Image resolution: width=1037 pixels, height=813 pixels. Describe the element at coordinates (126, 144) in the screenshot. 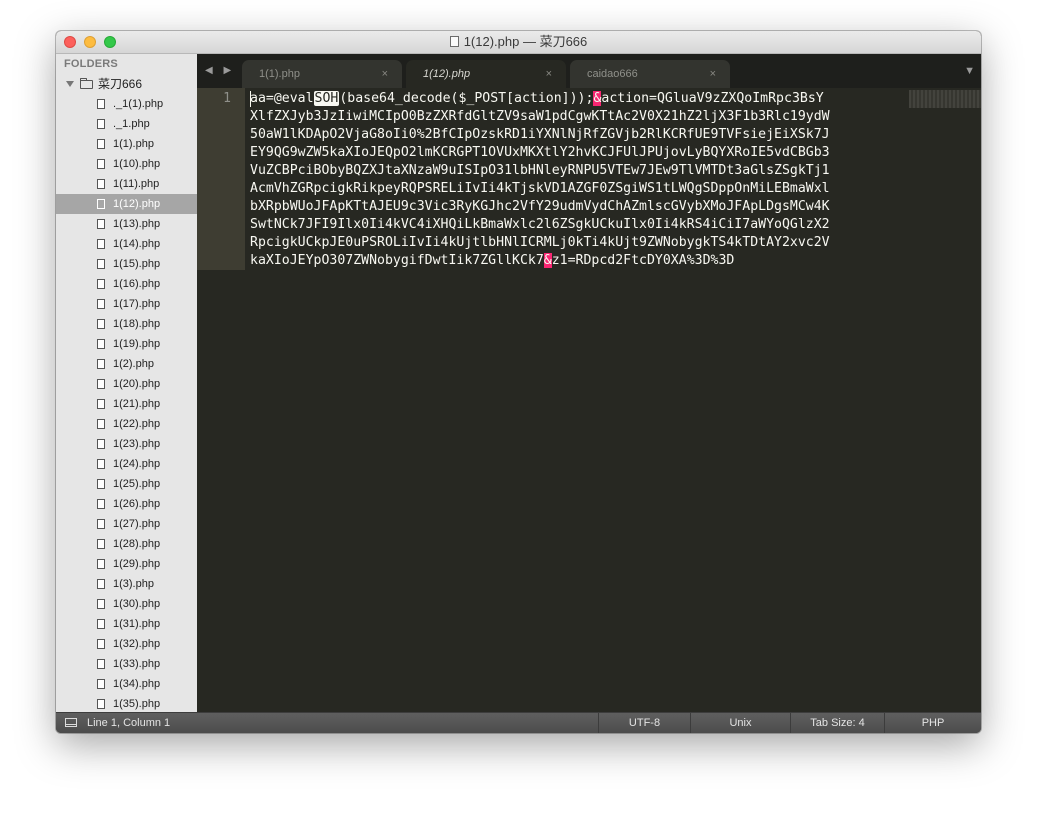

I see `sidebar-file-item: 1(1).php` at that location.